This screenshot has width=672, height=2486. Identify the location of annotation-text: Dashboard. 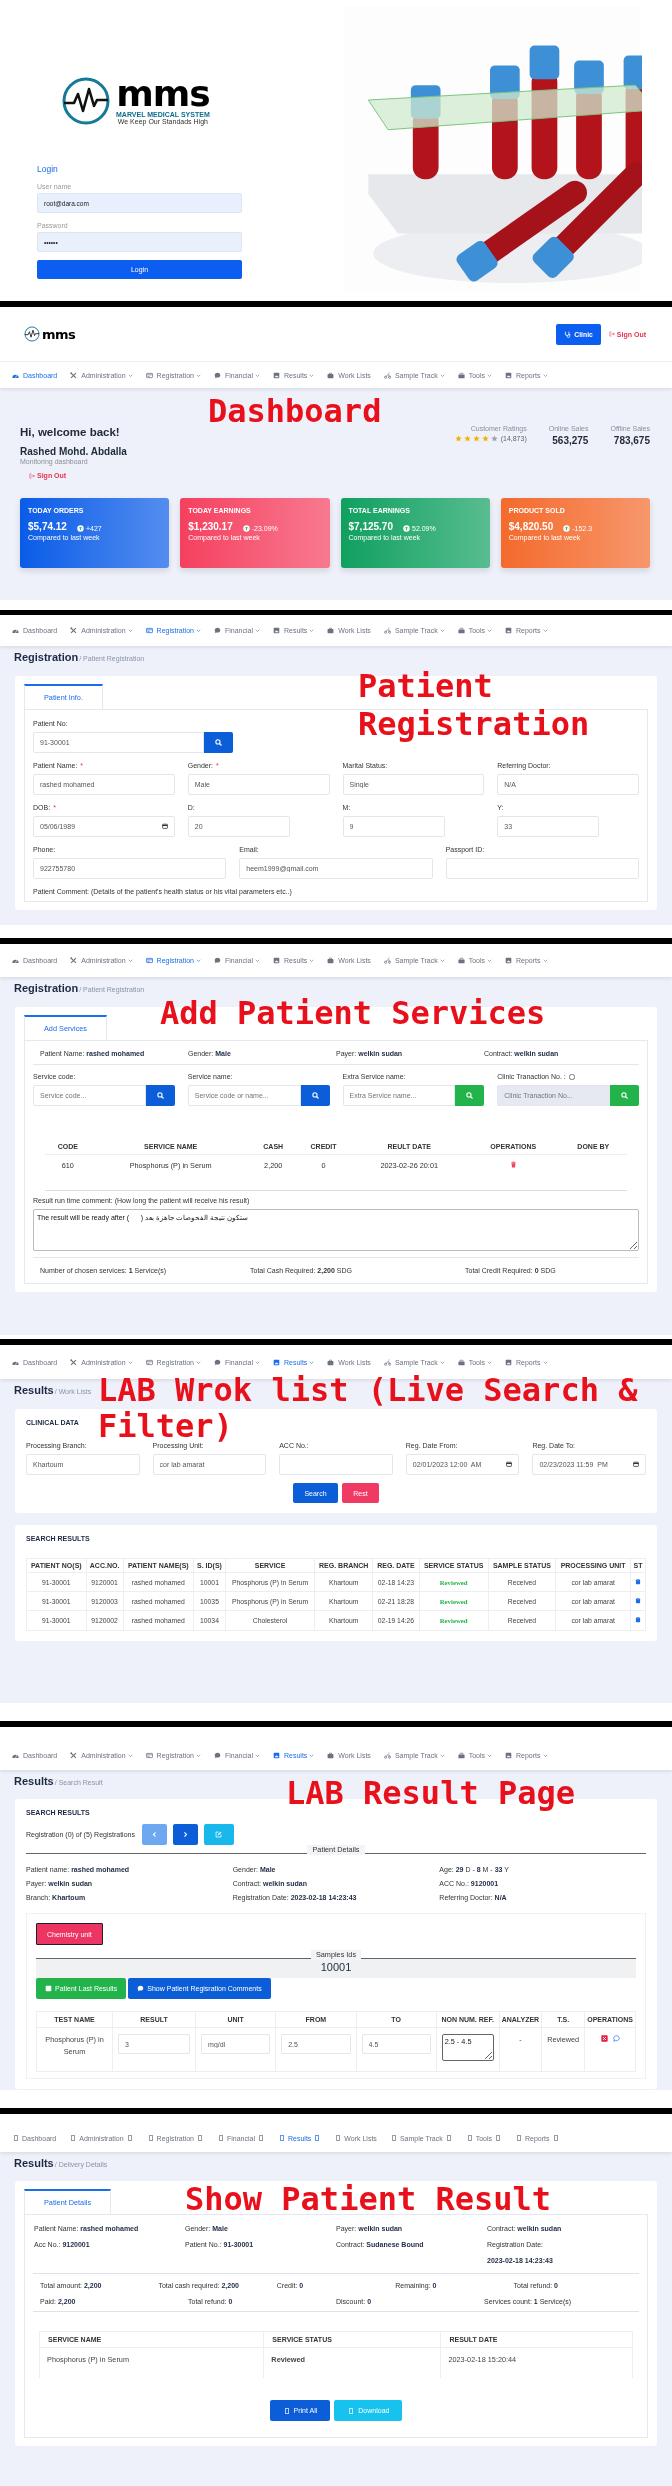
(295, 411).